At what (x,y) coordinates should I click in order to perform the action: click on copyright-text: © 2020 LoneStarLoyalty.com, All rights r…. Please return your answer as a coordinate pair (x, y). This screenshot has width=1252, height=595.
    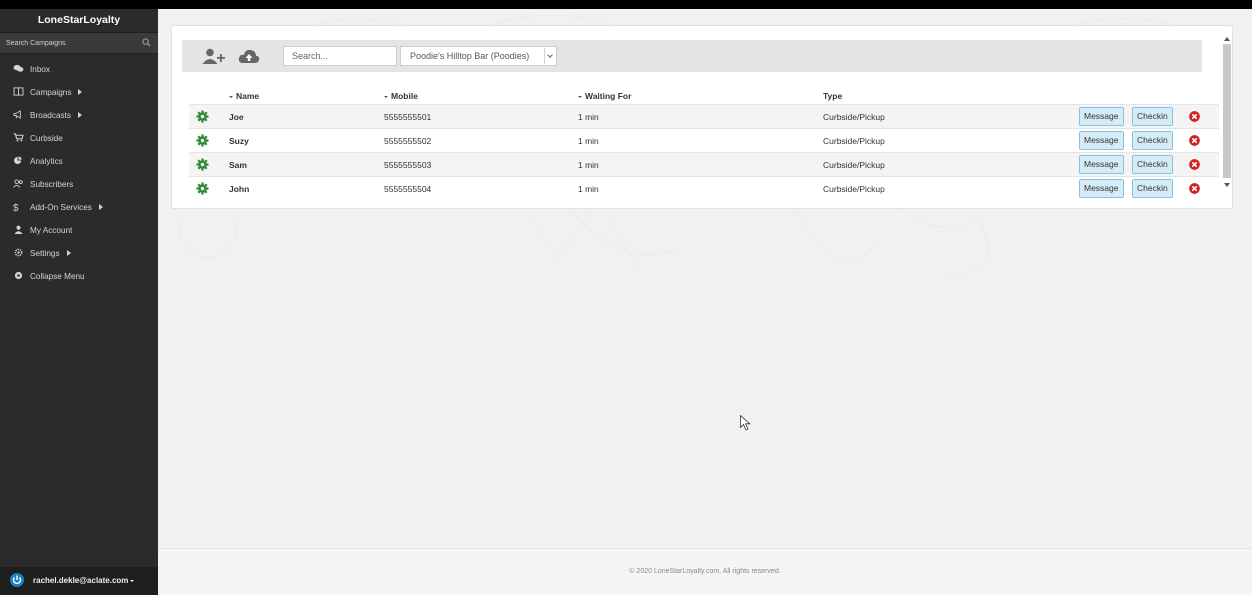
    Looking at the image, I should click on (705, 571).